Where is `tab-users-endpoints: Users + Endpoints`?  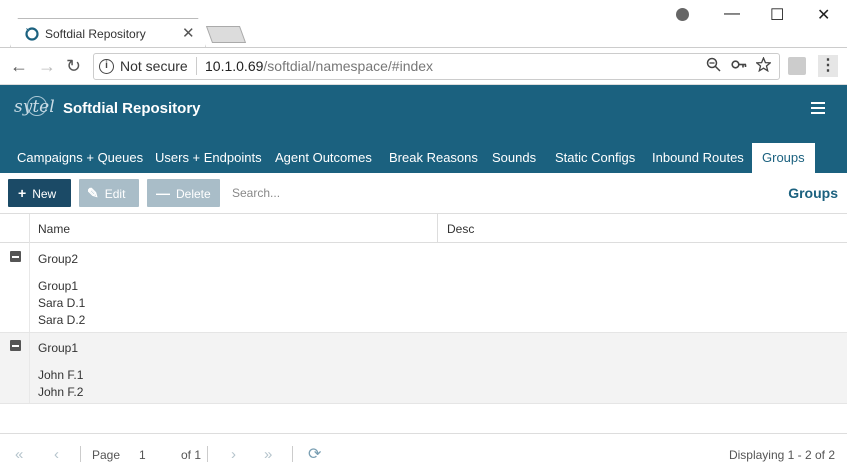
tab-users-endpoints: Users + Endpoints is located at coordinates (208, 158).